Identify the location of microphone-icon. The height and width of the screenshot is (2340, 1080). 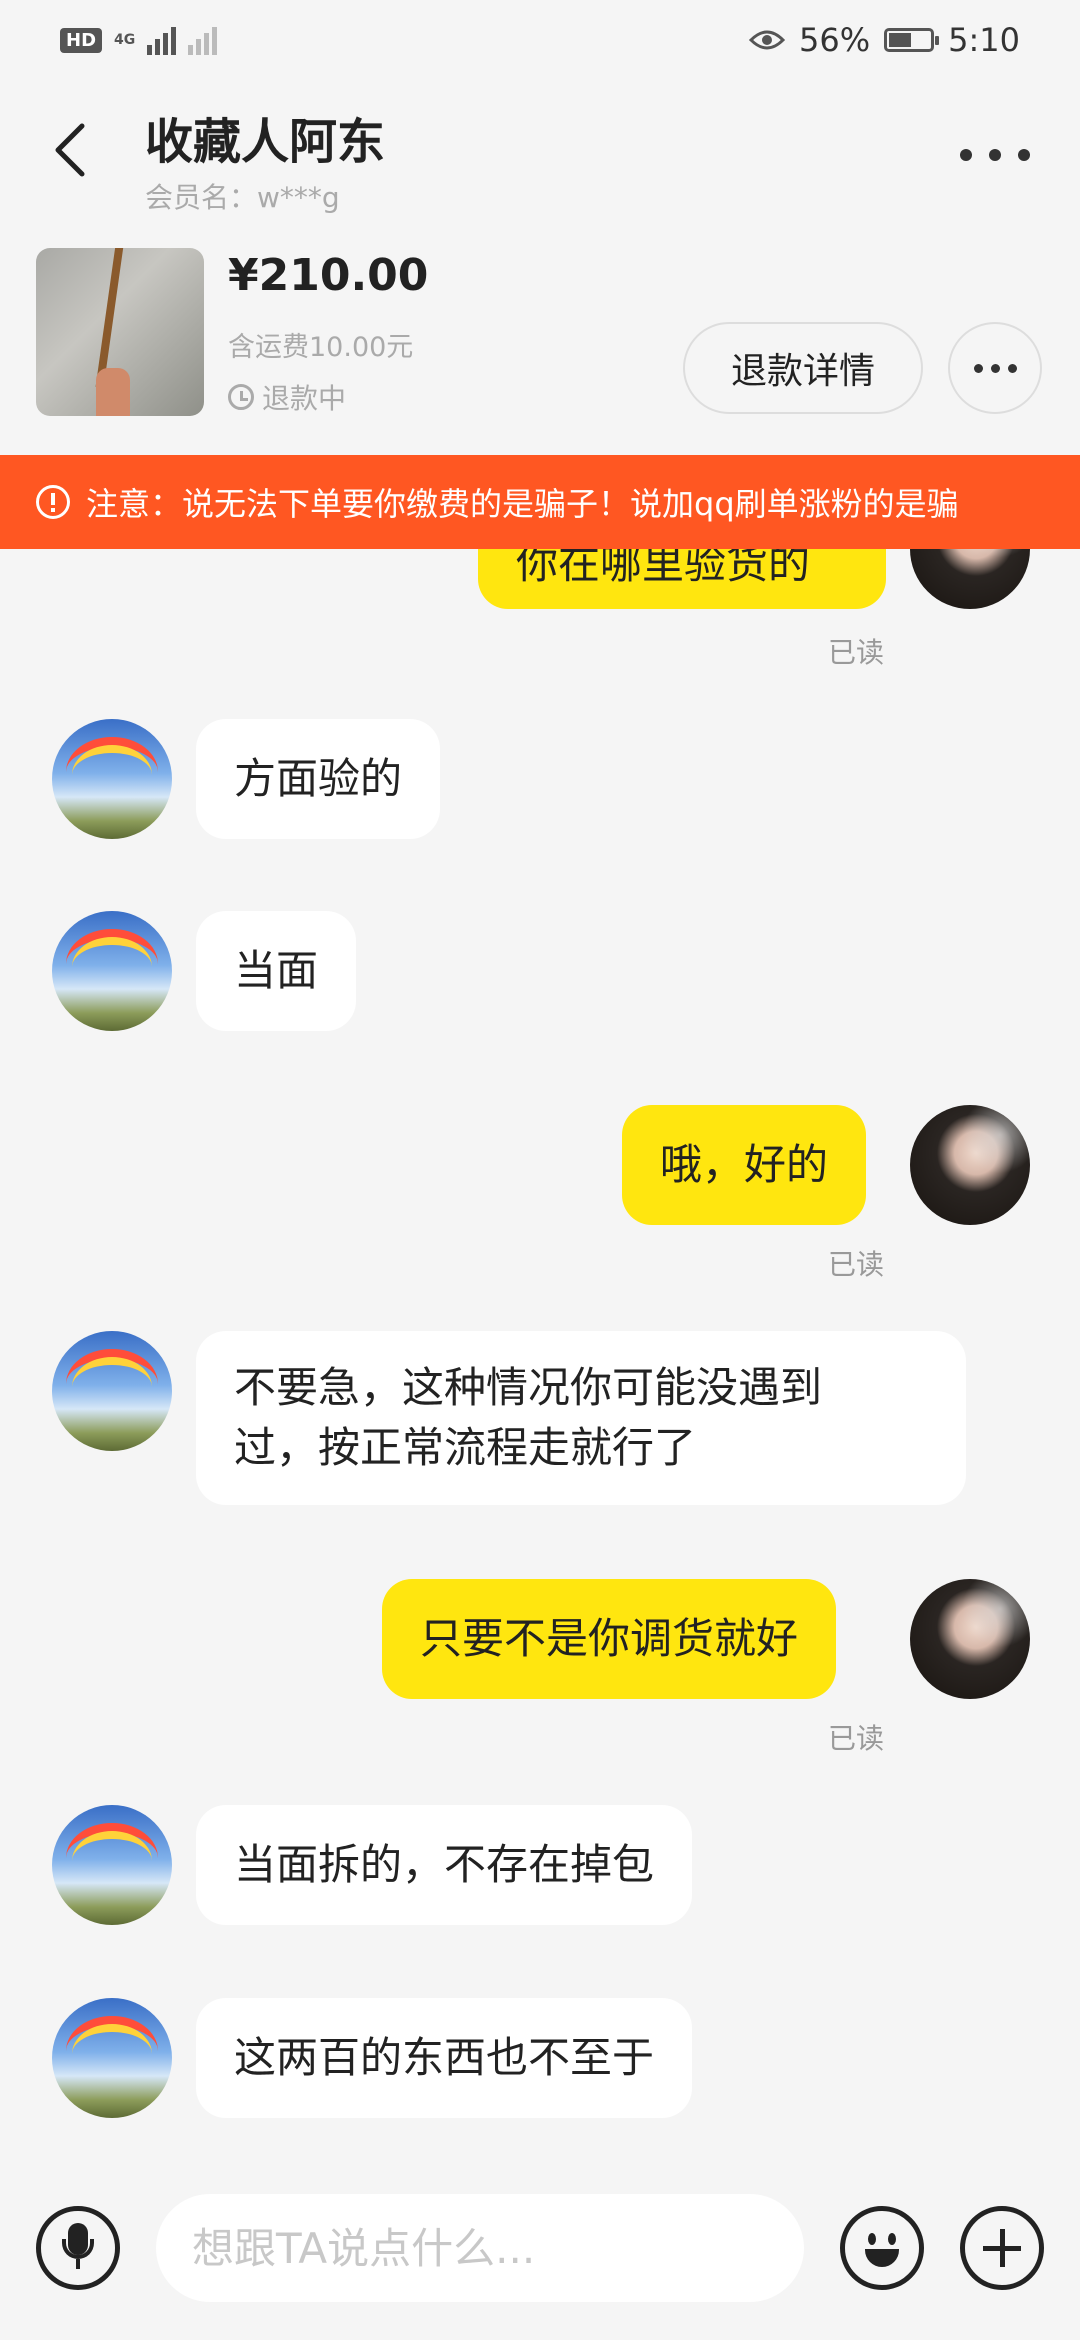
(78, 2248).